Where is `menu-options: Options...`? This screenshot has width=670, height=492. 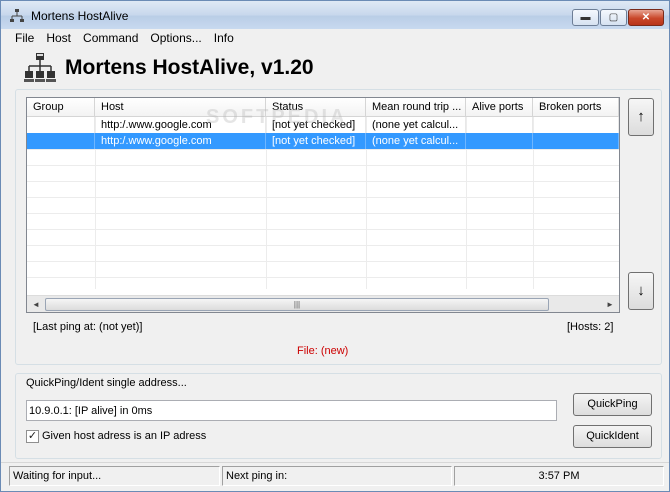 menu-options: Options... is located at coordinates (175, 38).